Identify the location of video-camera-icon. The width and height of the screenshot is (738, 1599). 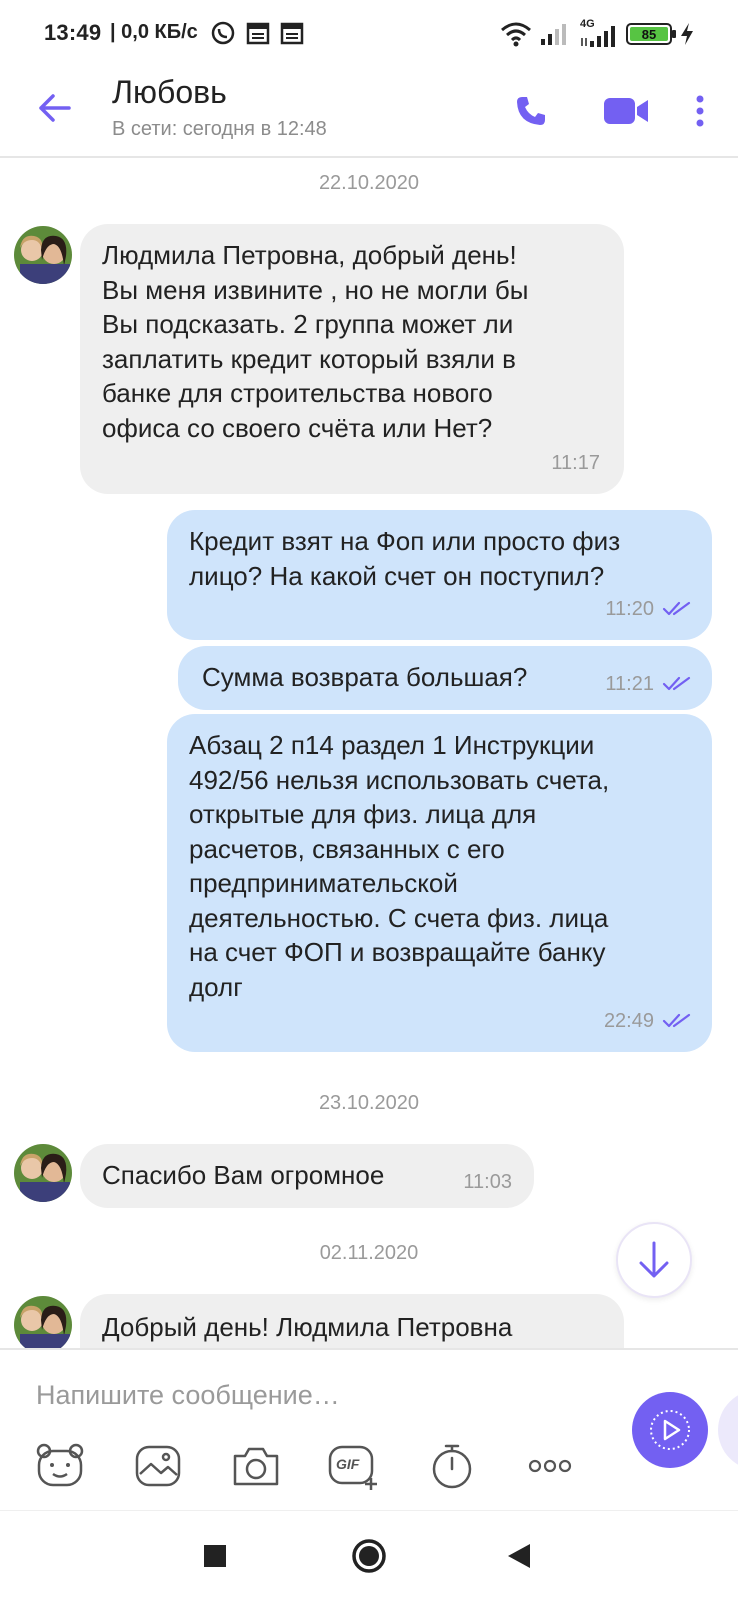
(626, 111).